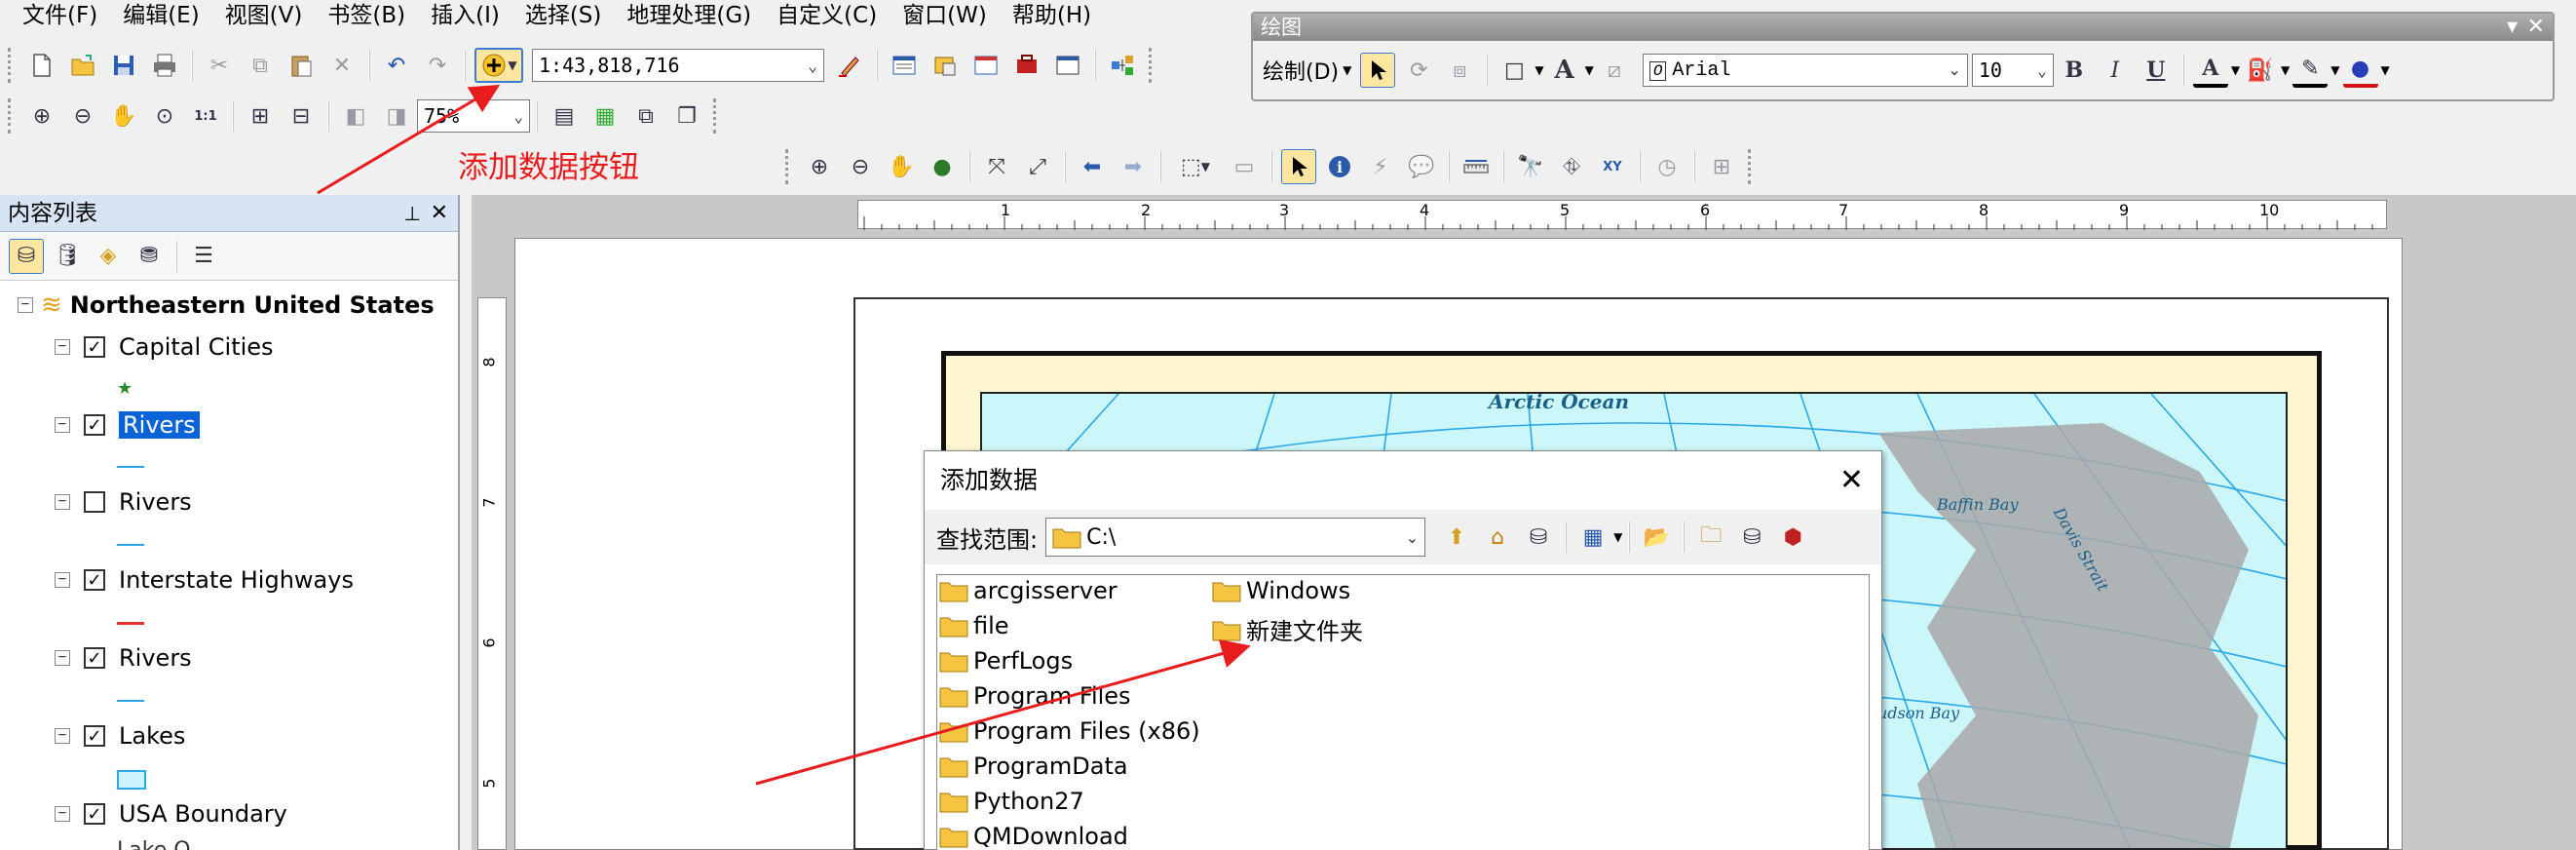 The width and height of the screenshot is (2576, 850). What do you see at coordinates (1656, 537) in the screenshot?
I see `connect-to-folder-icon: 📂` at bounding box center [1656, 537].